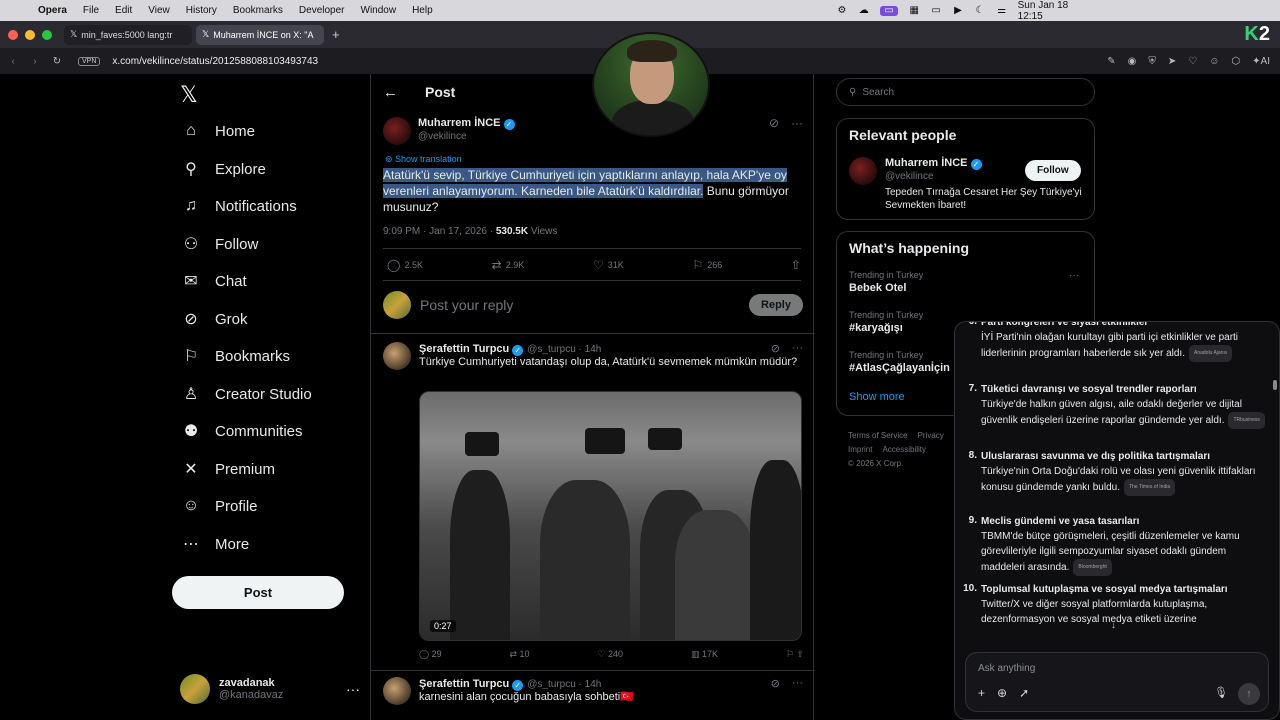 This screenshot has height=720, width=1280. Describe the element at coordinates (1192, 61) in the screenshot. I see `heart-icon: ♡` at that location.